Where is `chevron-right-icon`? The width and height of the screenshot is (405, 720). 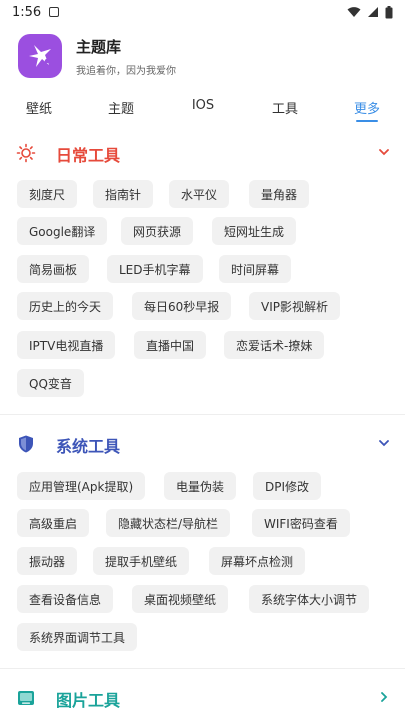 chevron-right-icon is located at coordinates (384, 697).